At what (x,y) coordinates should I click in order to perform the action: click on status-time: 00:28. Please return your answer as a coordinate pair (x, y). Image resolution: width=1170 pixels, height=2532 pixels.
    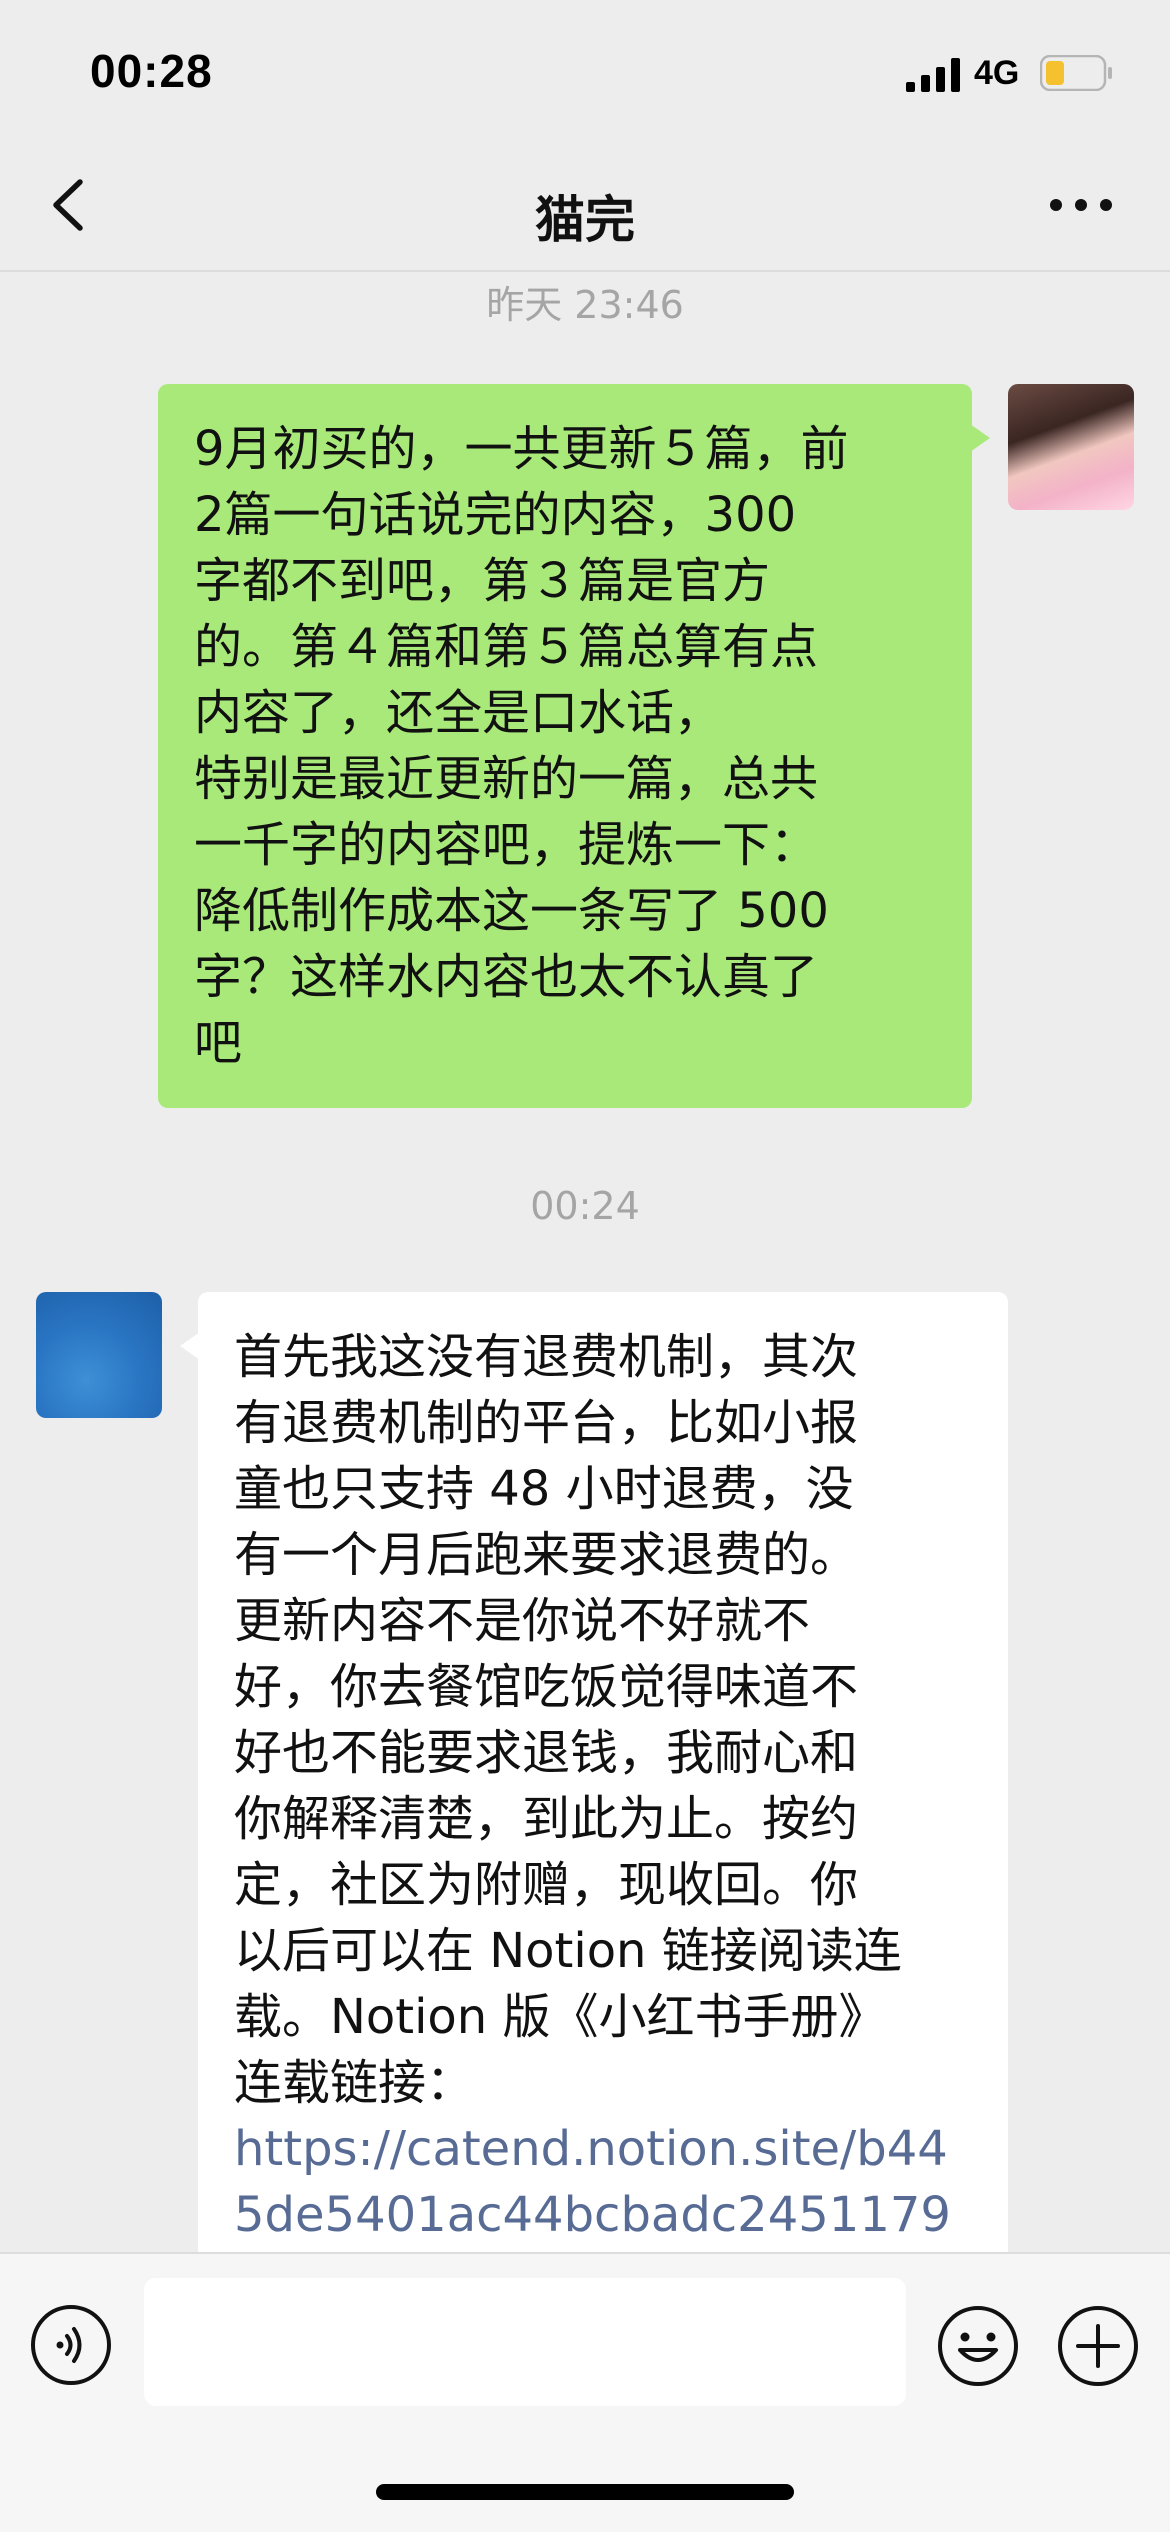
    Looking at the image, I should click on (151, 71).